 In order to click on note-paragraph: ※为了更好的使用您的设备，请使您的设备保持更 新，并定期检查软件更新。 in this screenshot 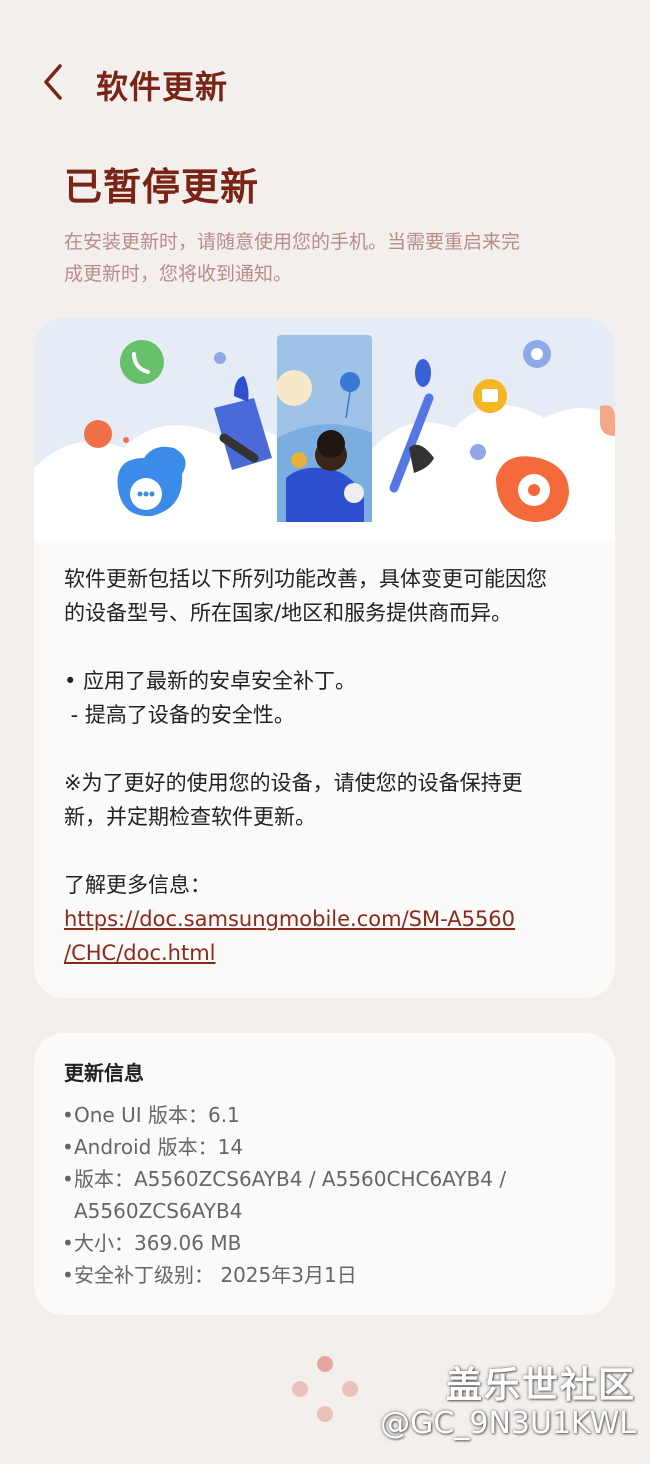, I will do `click(326, 800)`.